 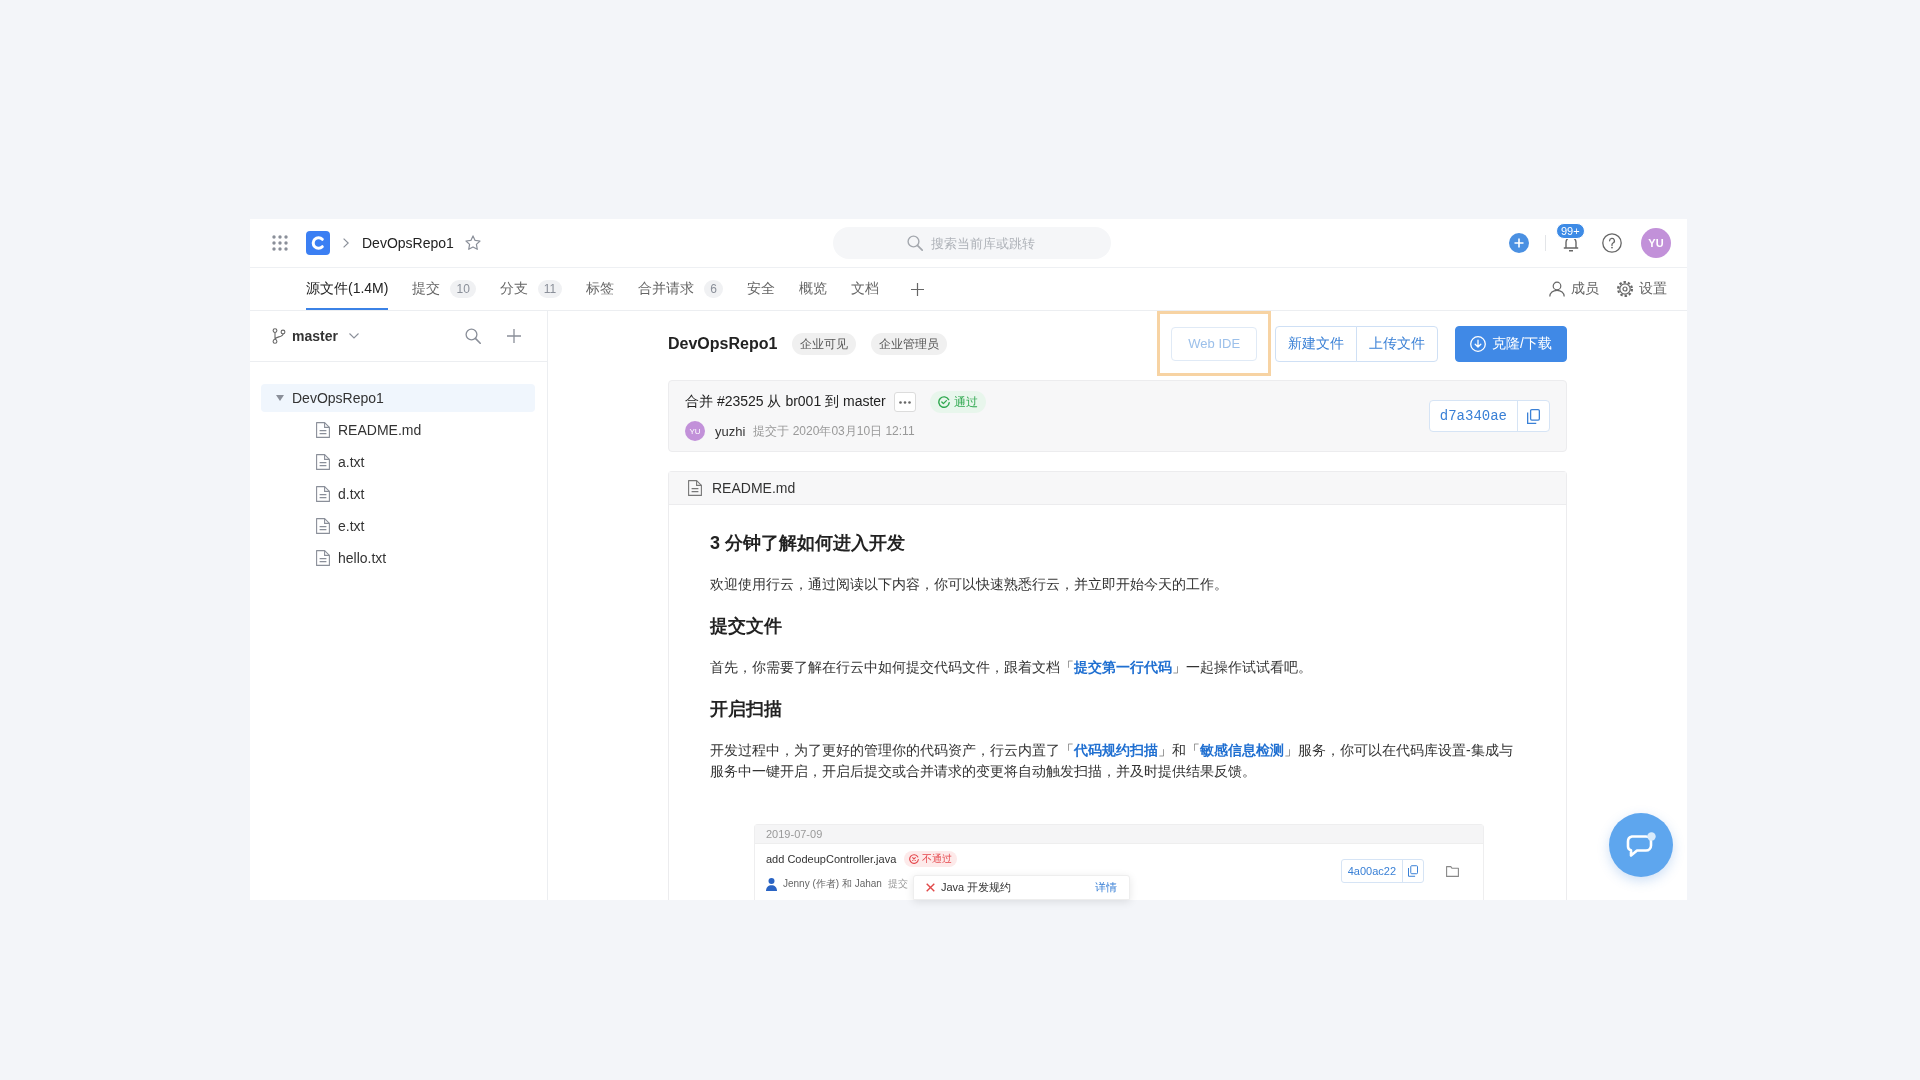 What do you see at coordinates (1641, 845) in the screenshot?
I see `chat-bubble-icon` at bounding box center [1641, 845].